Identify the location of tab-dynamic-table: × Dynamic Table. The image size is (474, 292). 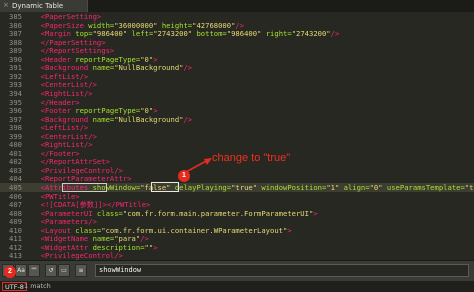
(44, 6).